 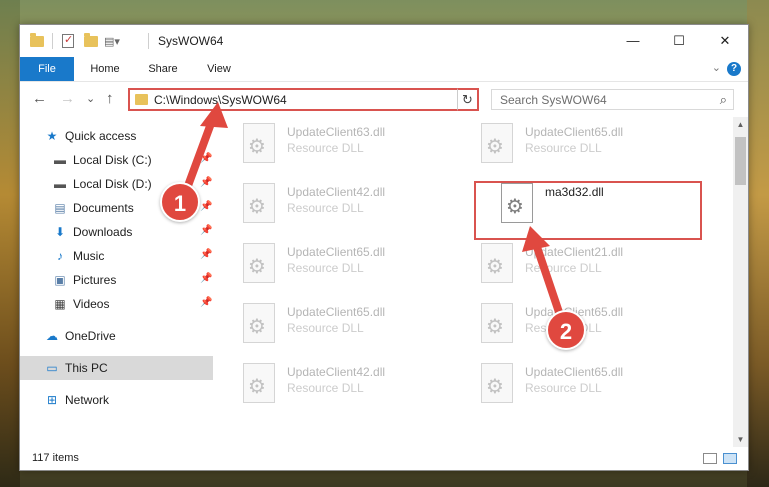 I want to click on sidebar-item-quick-access: ★ Quick access, so click(x=116, y=136).